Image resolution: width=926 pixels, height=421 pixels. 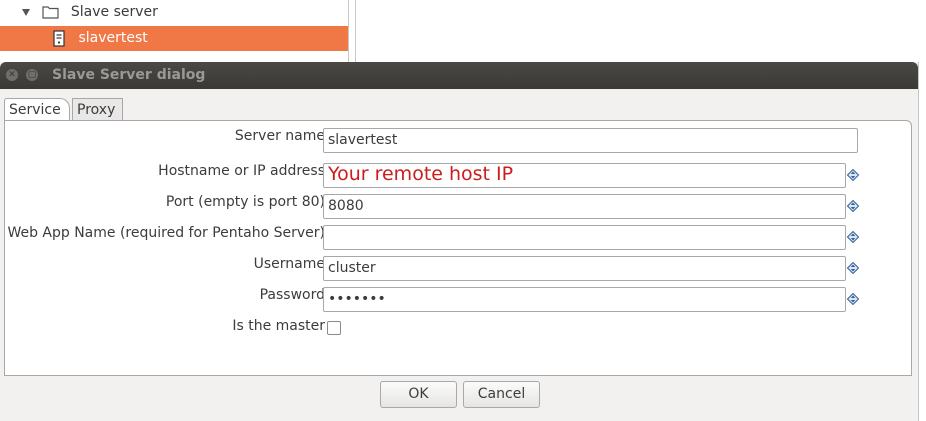 What do you see at coordinates (334, 328) in the screenshot?
I see `is-master-checkbox` at bounding box center [334, 328].